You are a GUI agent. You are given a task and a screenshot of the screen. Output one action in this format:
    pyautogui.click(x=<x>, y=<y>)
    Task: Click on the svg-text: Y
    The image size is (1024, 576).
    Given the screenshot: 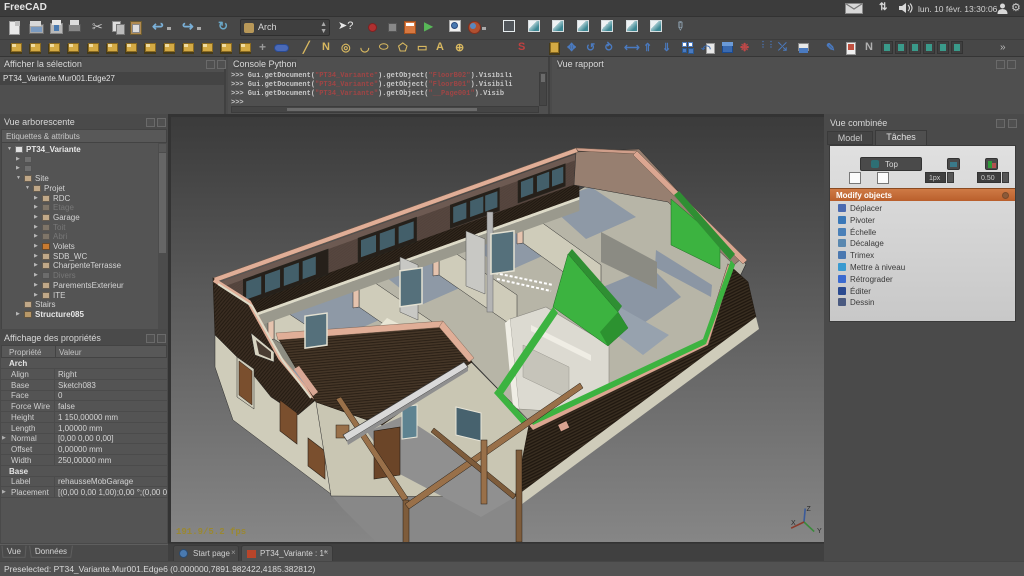 What is the action you would take?
    pyautogui.click(x=819, y=531)
    